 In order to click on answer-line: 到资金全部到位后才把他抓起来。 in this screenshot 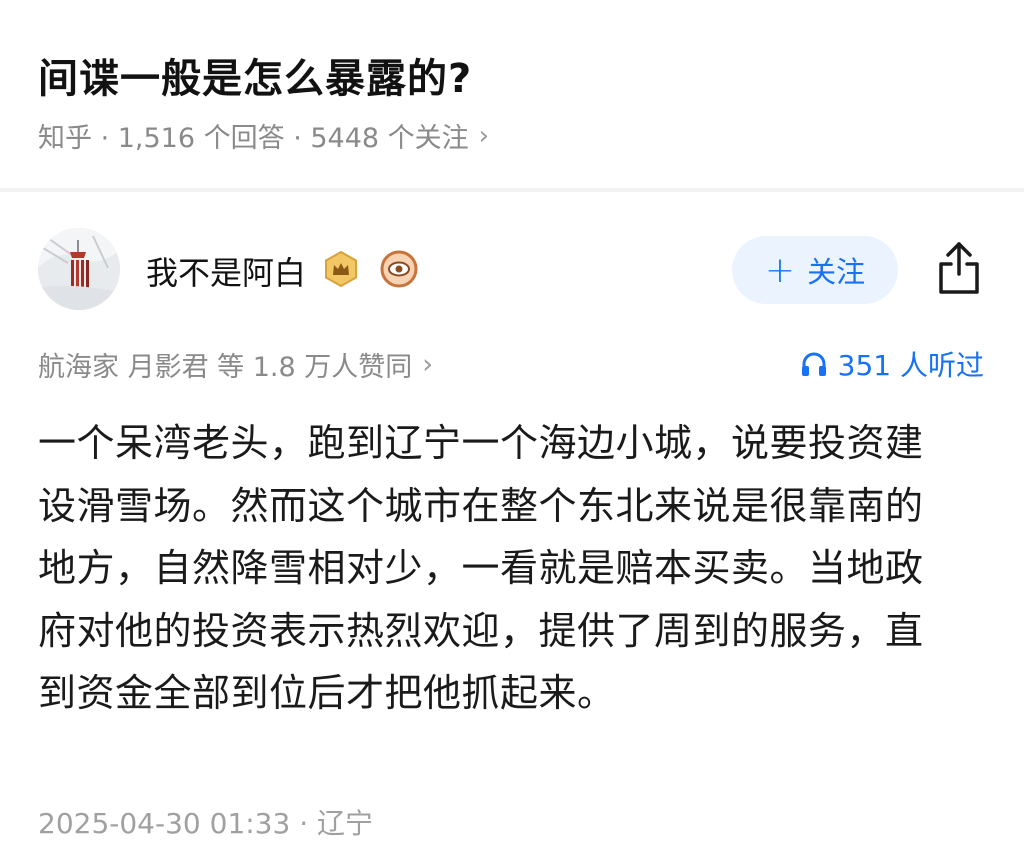, I will do `click(327, 693)`.